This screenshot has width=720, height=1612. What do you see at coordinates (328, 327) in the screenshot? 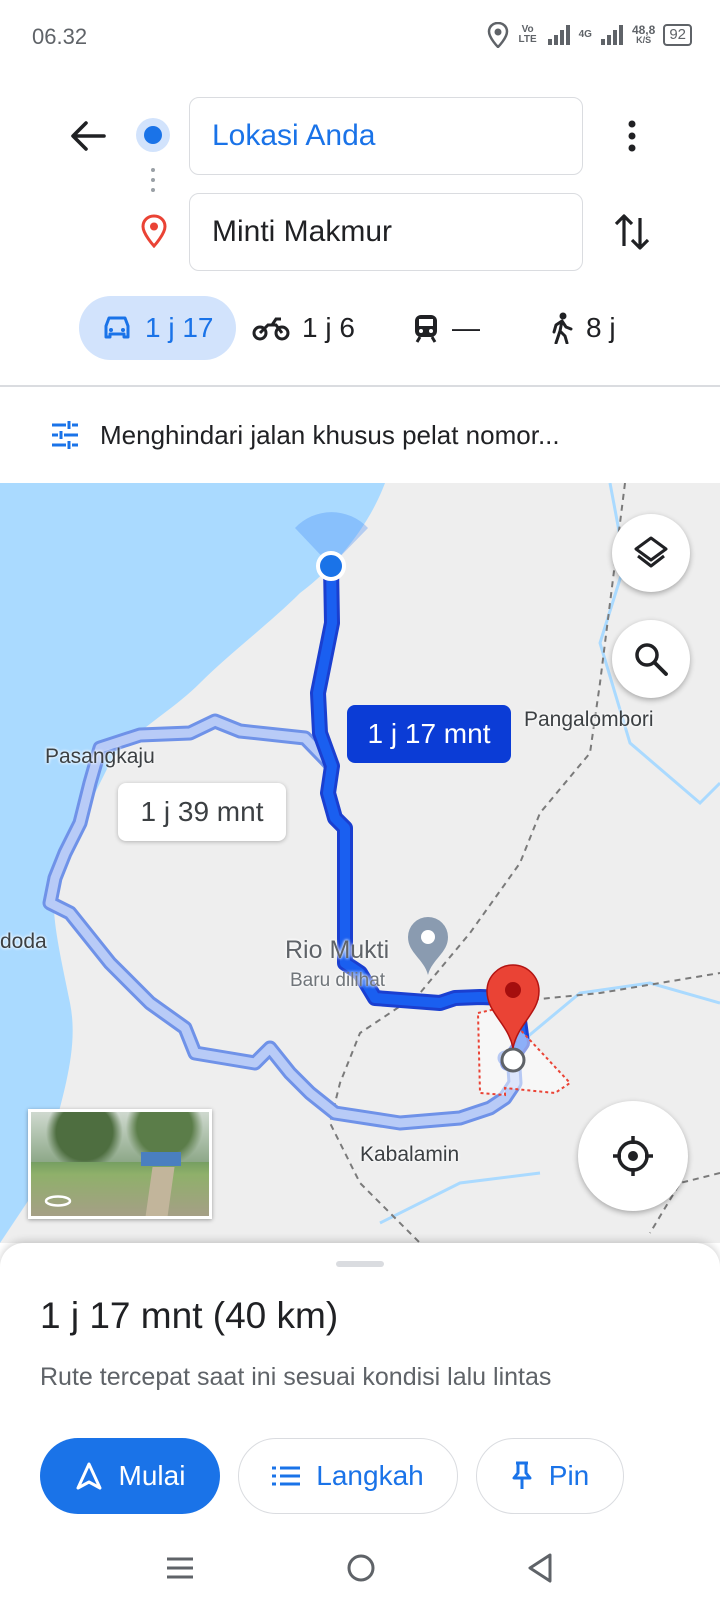
I see `tab-motorcycle-label: 1 j 6` at bounding box center [328, 327].